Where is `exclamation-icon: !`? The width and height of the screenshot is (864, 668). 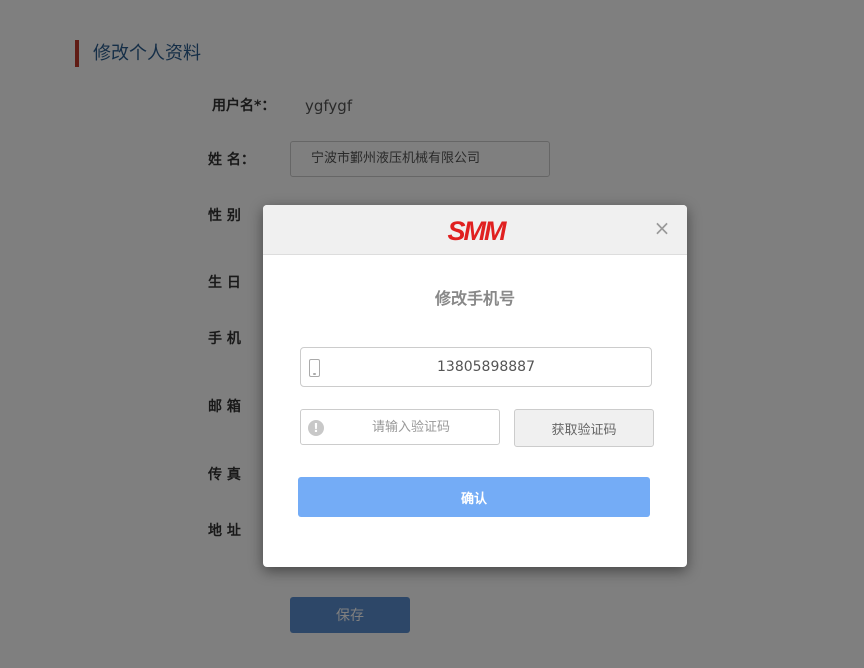 exclamation-icon: ! is located at coordinates (316, 428).